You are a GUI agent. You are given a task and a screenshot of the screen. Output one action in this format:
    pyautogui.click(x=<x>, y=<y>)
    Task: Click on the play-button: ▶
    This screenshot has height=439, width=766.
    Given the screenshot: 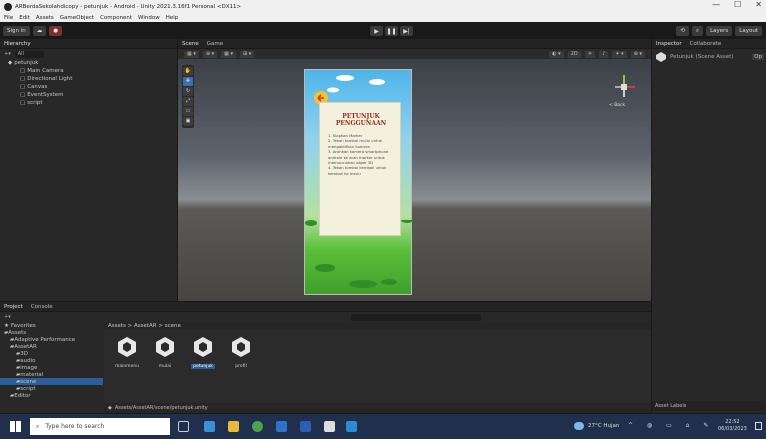 What is the action you would take?
    pyautogui.click(x=376, y=31)
    